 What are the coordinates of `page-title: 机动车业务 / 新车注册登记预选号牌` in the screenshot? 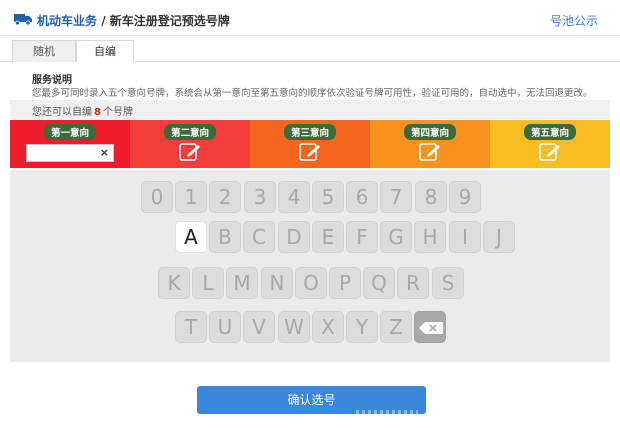 It's located at (133, 20).